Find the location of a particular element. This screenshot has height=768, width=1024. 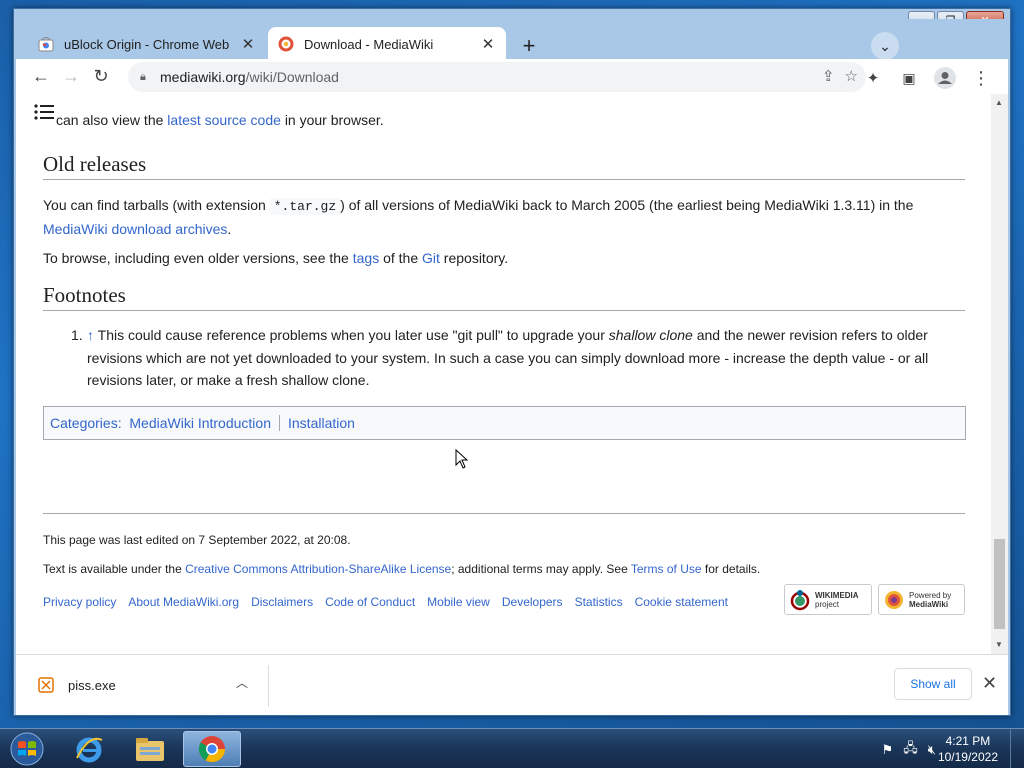

colon: : is located at coordinates (123, 423).